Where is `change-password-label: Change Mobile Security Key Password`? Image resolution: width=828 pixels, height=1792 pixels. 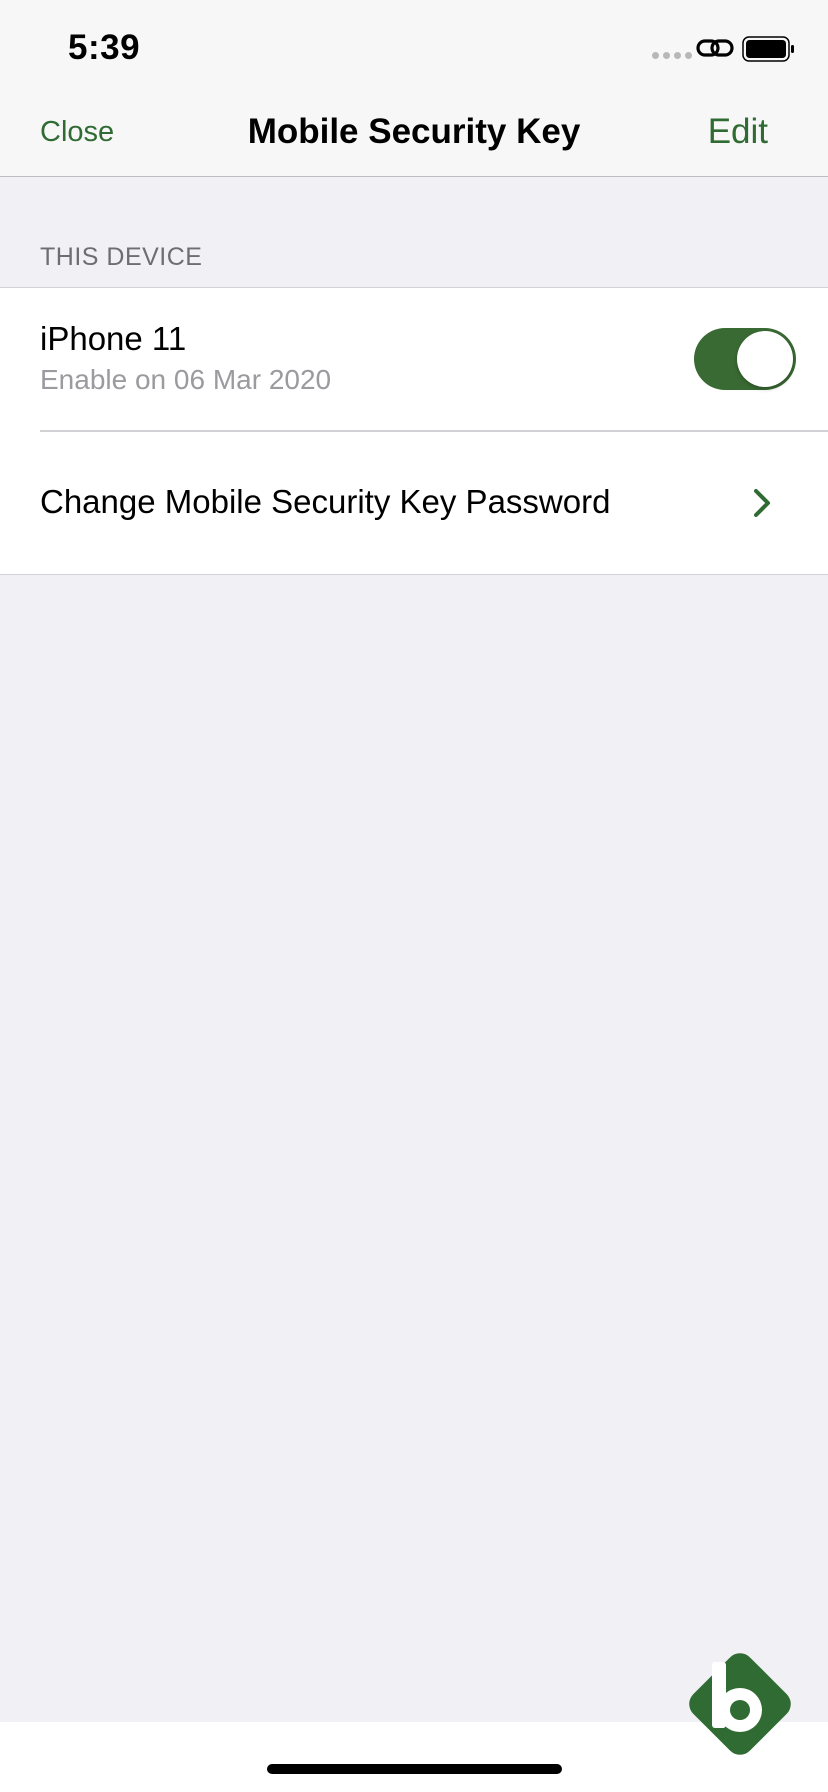 change-password-label: Change Mobile Security Key Password is located at coordinates (325, 501).